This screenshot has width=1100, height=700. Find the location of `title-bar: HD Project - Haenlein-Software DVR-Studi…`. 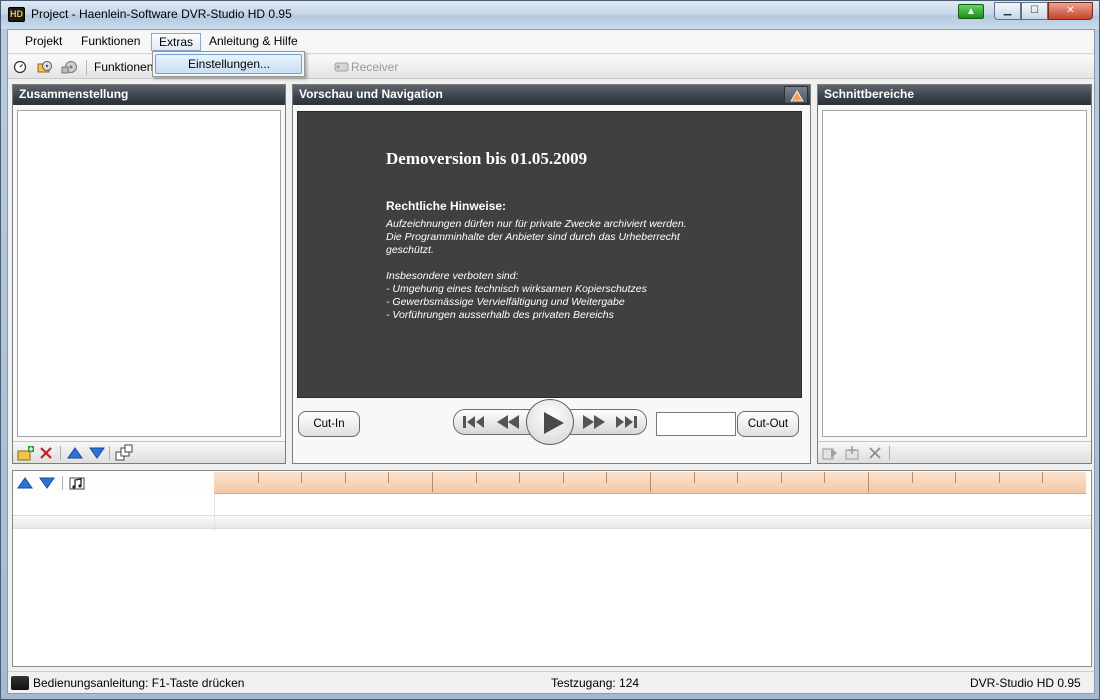

title-bar: HD Project - Haenlein-Software DVR-Studi… is located at coordinates (550, 15).